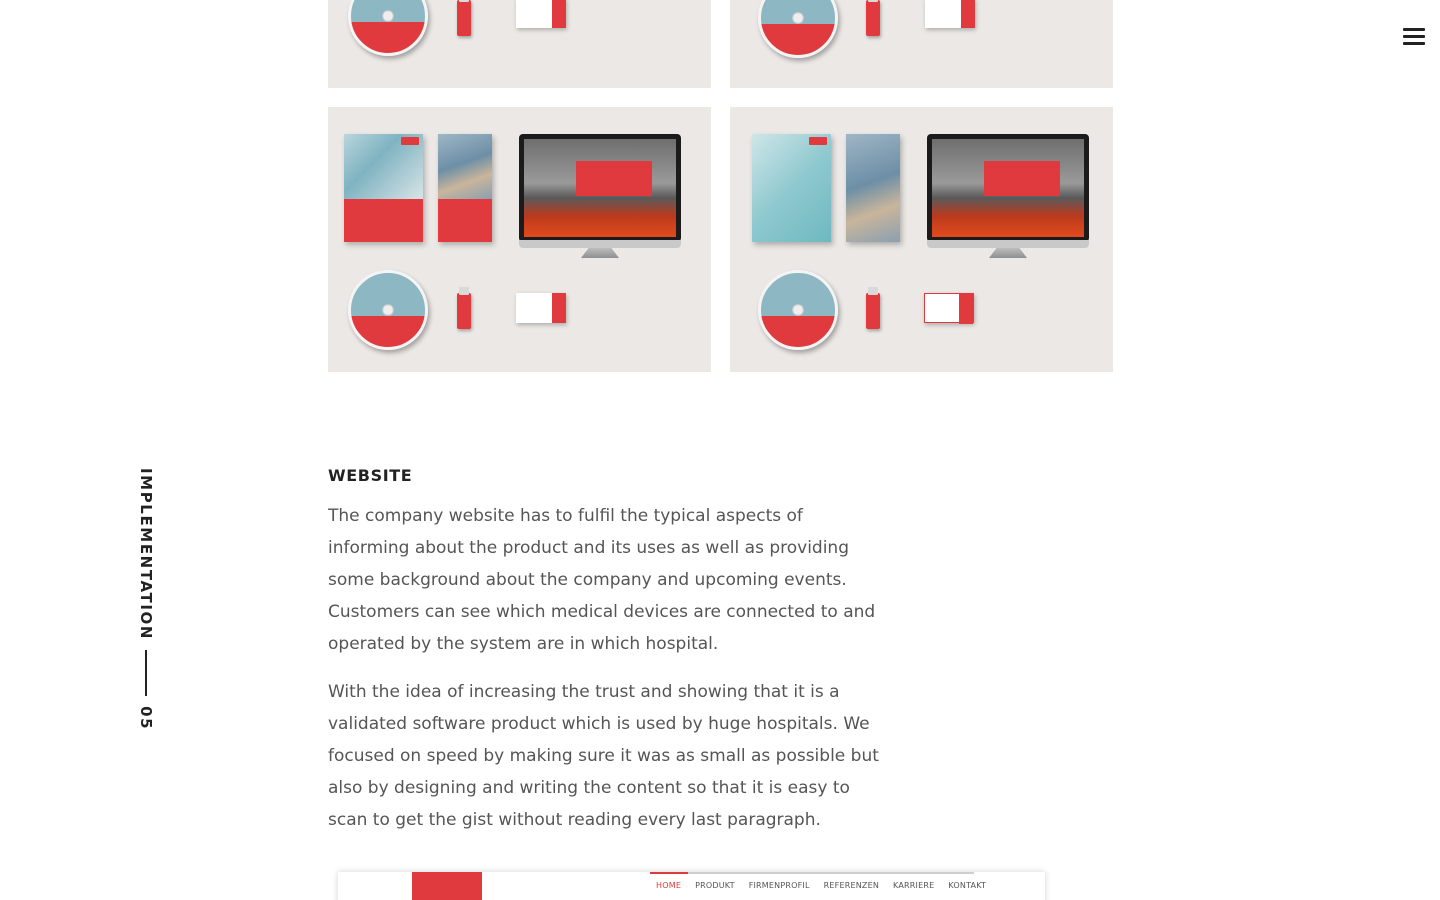 This screenshot has height=900, width=1440. I want to click on nav-item-firmenprofil: FIRMENPROFIL, so click(779, 885).